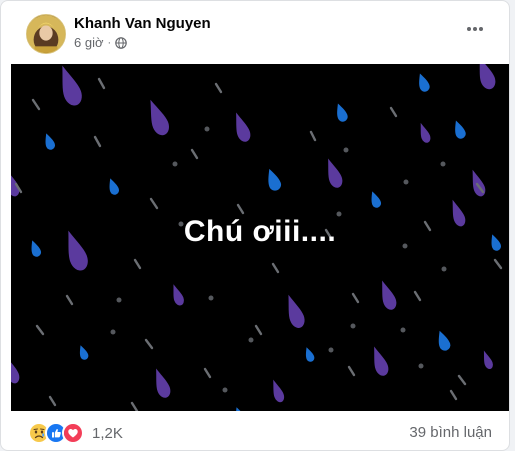 The height and width of the screenshot is (451, 515). Describe the element at coordinates (89, 42) in the screenshot. I see `post-time: 6 giờ` at that location.